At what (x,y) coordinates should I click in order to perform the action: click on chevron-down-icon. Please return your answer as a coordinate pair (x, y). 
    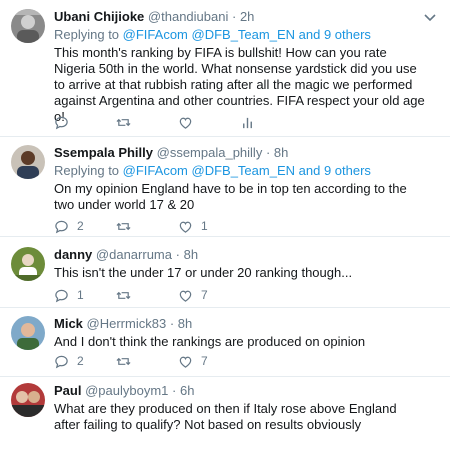
    Looking at the image, I should click on (430, 18).